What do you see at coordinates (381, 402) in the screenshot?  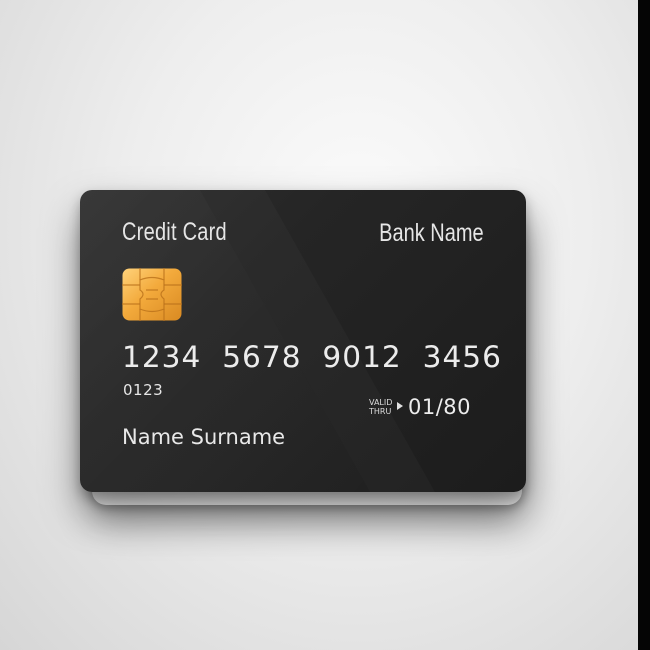 I see `valid-label: VALID` at bounding box center [381, 402].